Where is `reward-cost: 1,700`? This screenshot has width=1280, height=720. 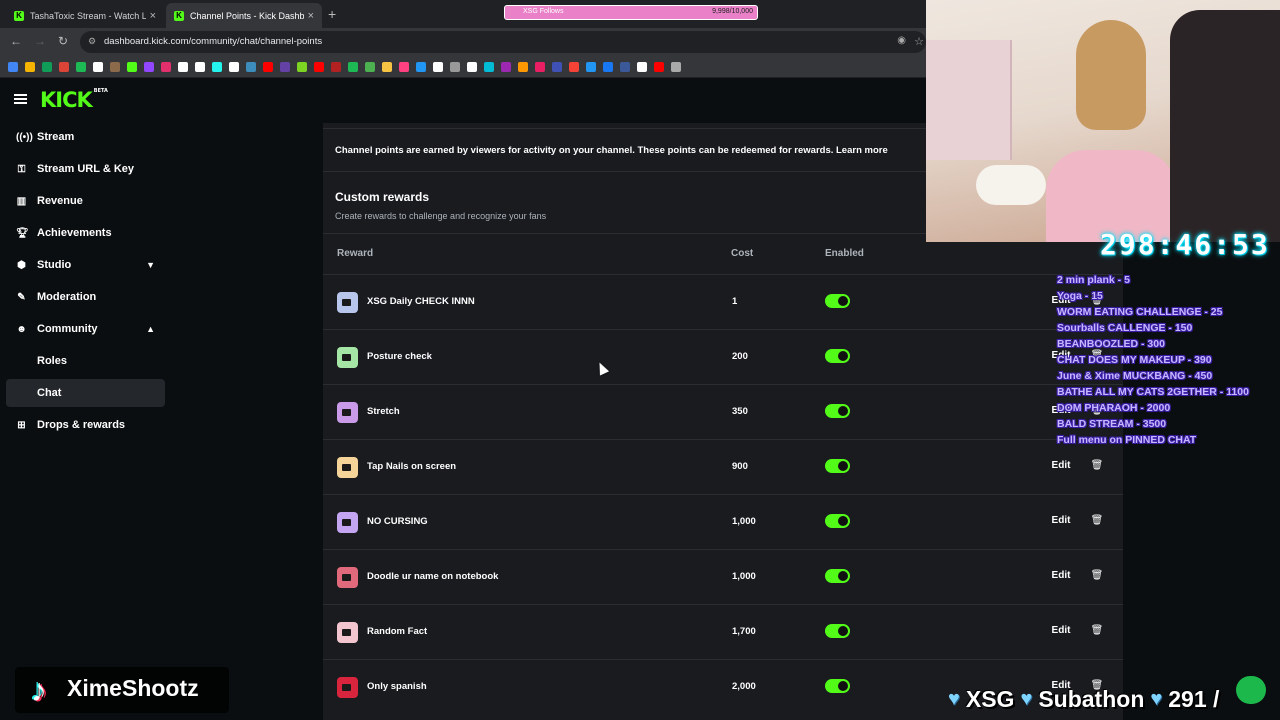
reward-cost: 1,700 is located at coordinates (744, 631).